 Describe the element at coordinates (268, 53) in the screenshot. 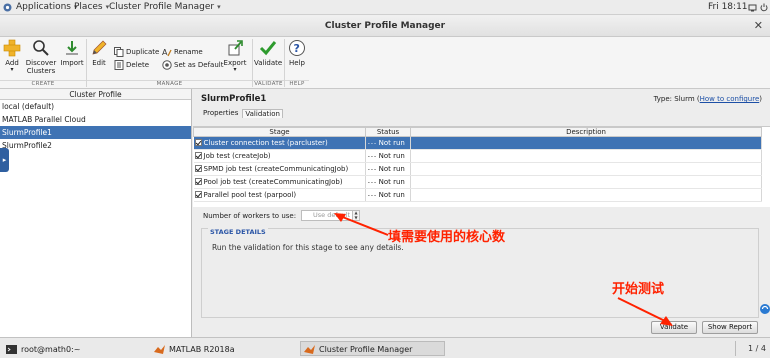

I see `validate-toolbar-button: Validate` at that location.